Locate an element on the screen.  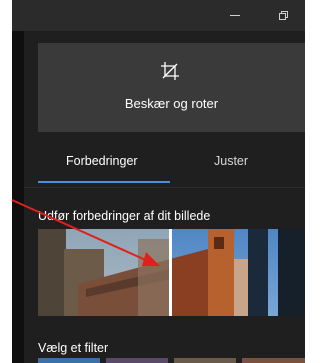
minimize-button is located at coordinates (235, 15).